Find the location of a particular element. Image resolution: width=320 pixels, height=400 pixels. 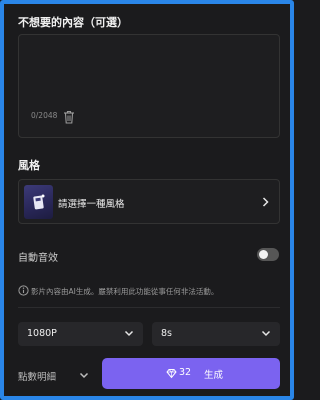

duration-dropdown: 8s is located at coordinates (216, 334).